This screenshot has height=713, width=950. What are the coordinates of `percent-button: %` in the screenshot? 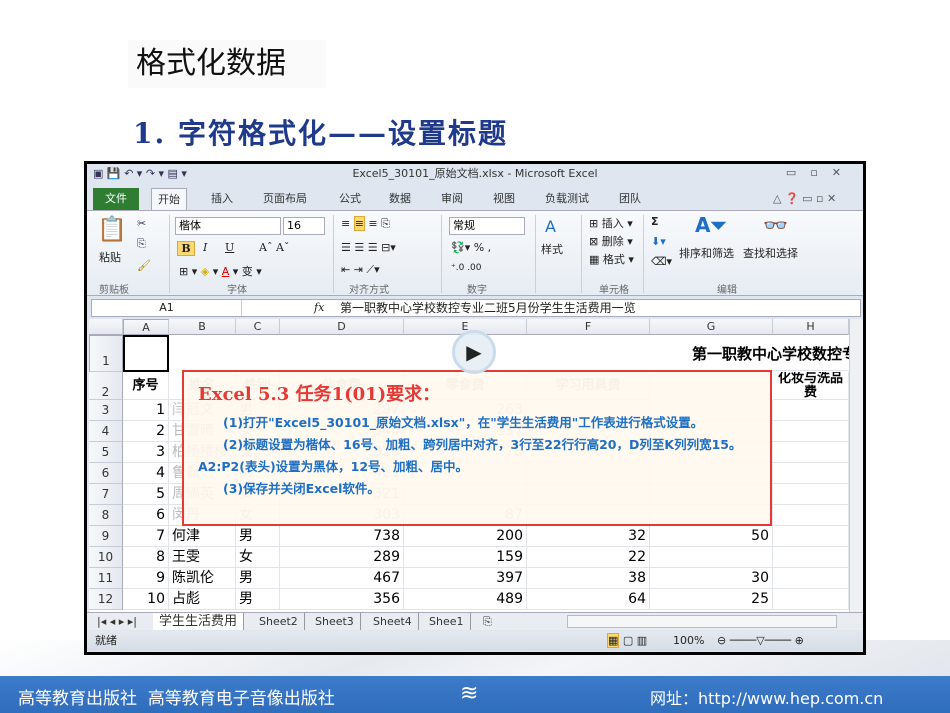 It's located at (479, 247).